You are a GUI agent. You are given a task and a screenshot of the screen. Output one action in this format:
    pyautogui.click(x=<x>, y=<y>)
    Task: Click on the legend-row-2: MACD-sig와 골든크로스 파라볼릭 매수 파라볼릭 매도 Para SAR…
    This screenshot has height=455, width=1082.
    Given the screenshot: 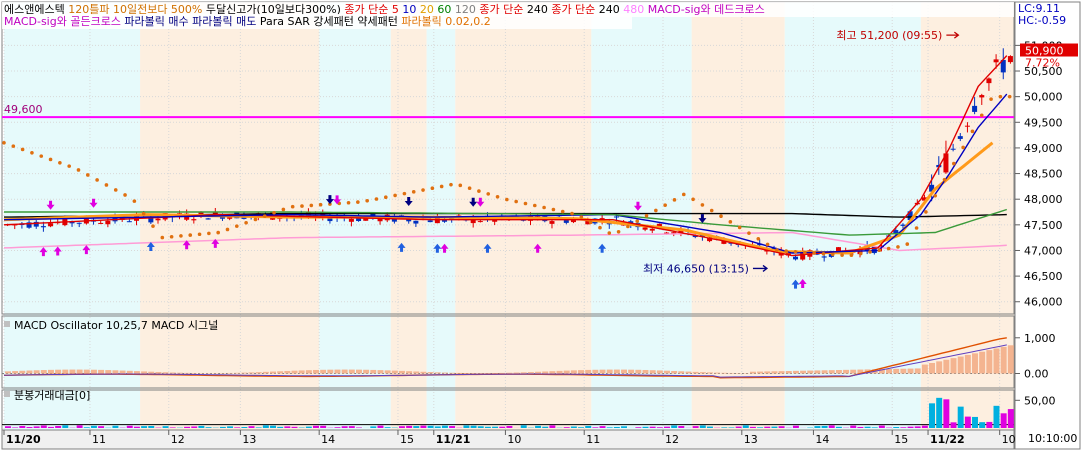 What is the action you would take?
    pyautogui.click(x=317, y=21)
    